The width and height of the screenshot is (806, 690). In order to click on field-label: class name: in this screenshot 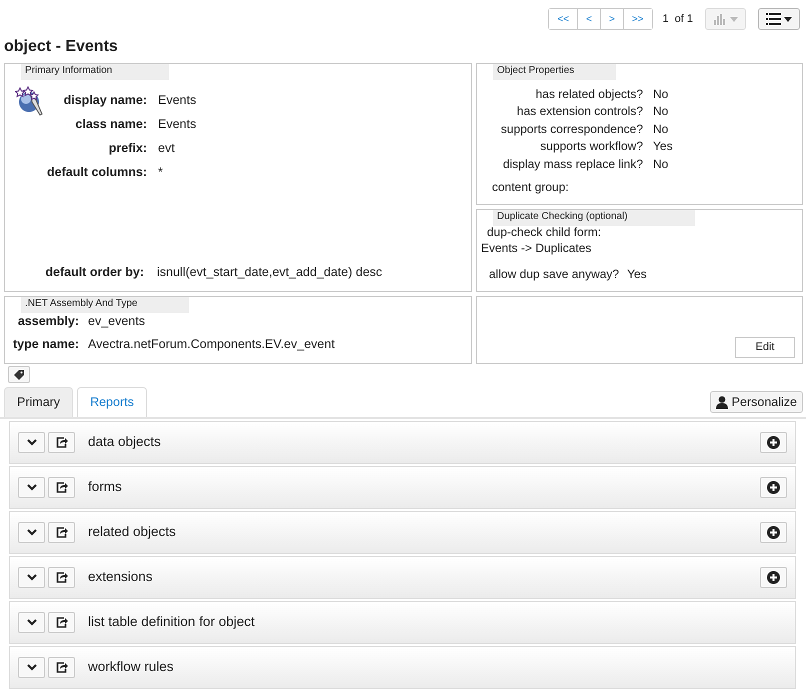, I will do `click(110, 124)`.